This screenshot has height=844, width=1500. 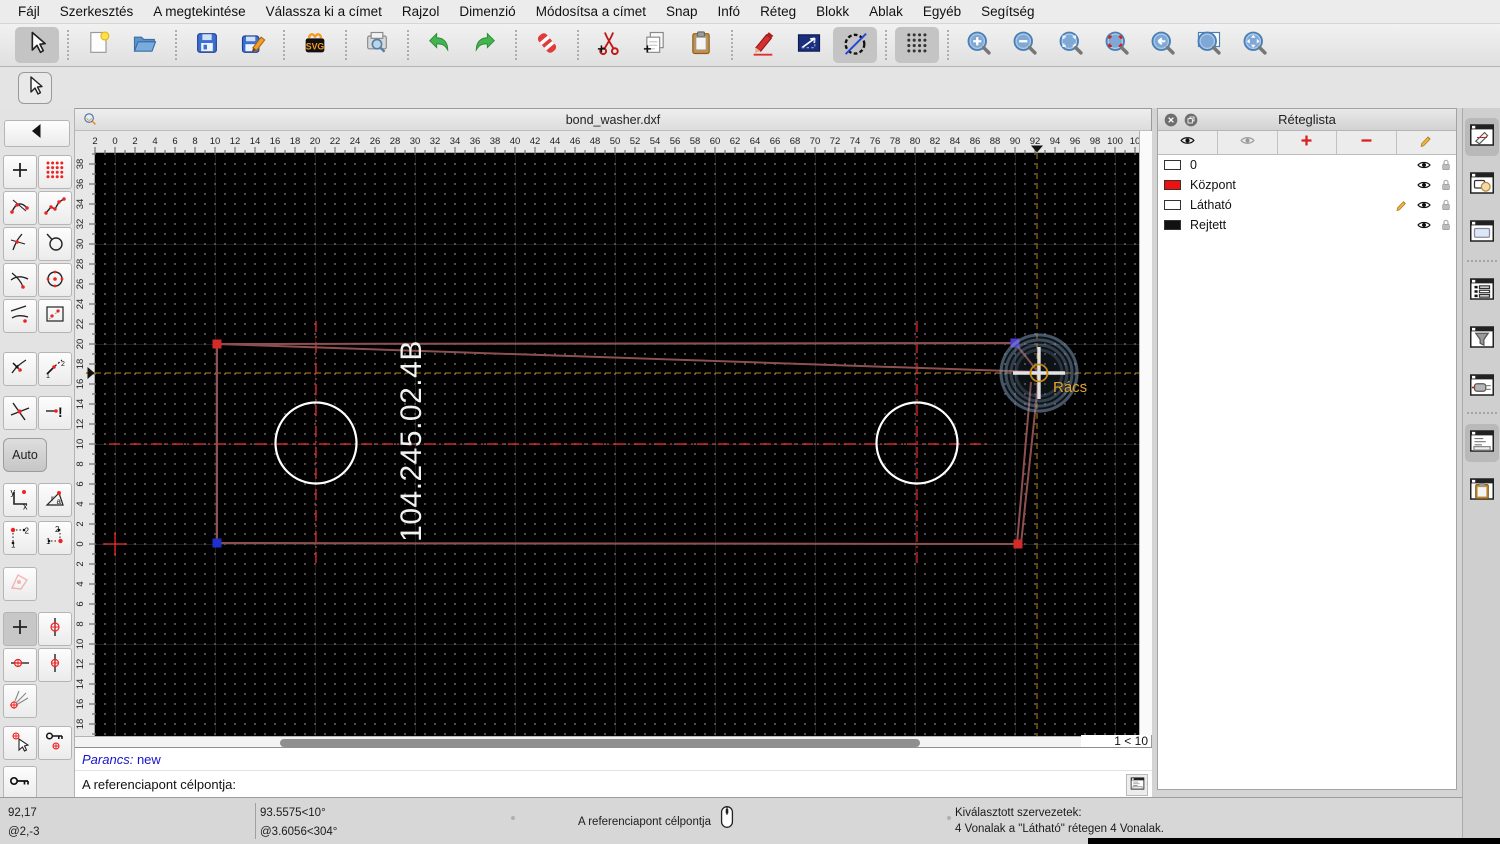 What do you see at coordinates (613, 120) in the screenshot?
I see `drawing-window-titlebar: bond_washer.dxf` at bounding box center [613, 120].